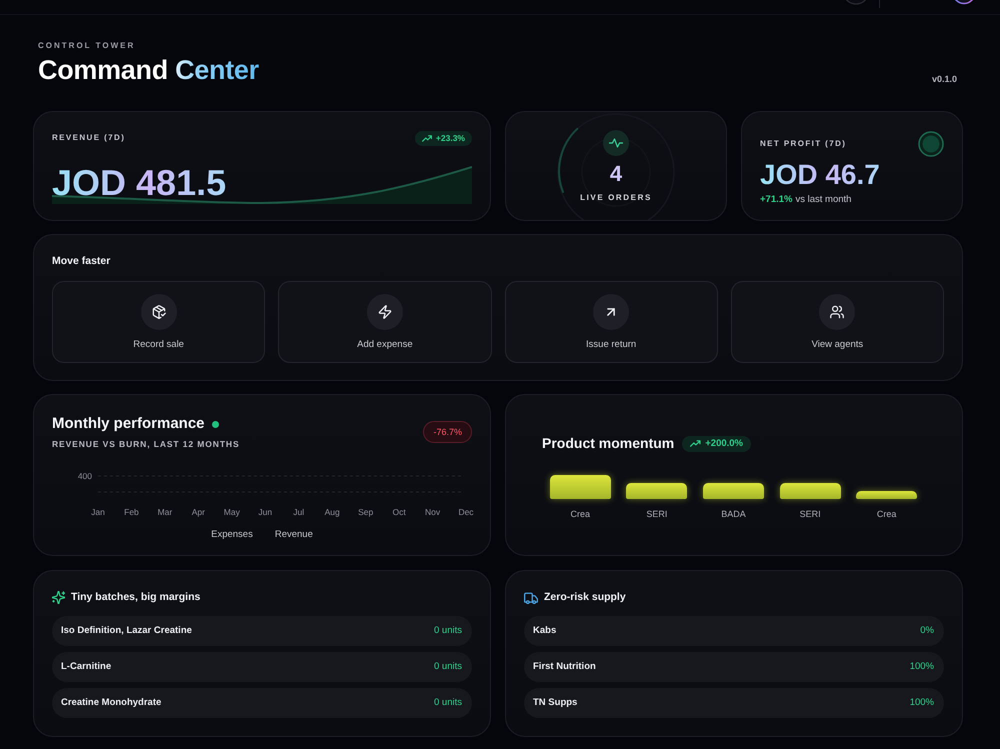 The width and height of the screenshot is (1000, 749). I want to click on card-label: LIVE ORDERS, so click(616, 197).